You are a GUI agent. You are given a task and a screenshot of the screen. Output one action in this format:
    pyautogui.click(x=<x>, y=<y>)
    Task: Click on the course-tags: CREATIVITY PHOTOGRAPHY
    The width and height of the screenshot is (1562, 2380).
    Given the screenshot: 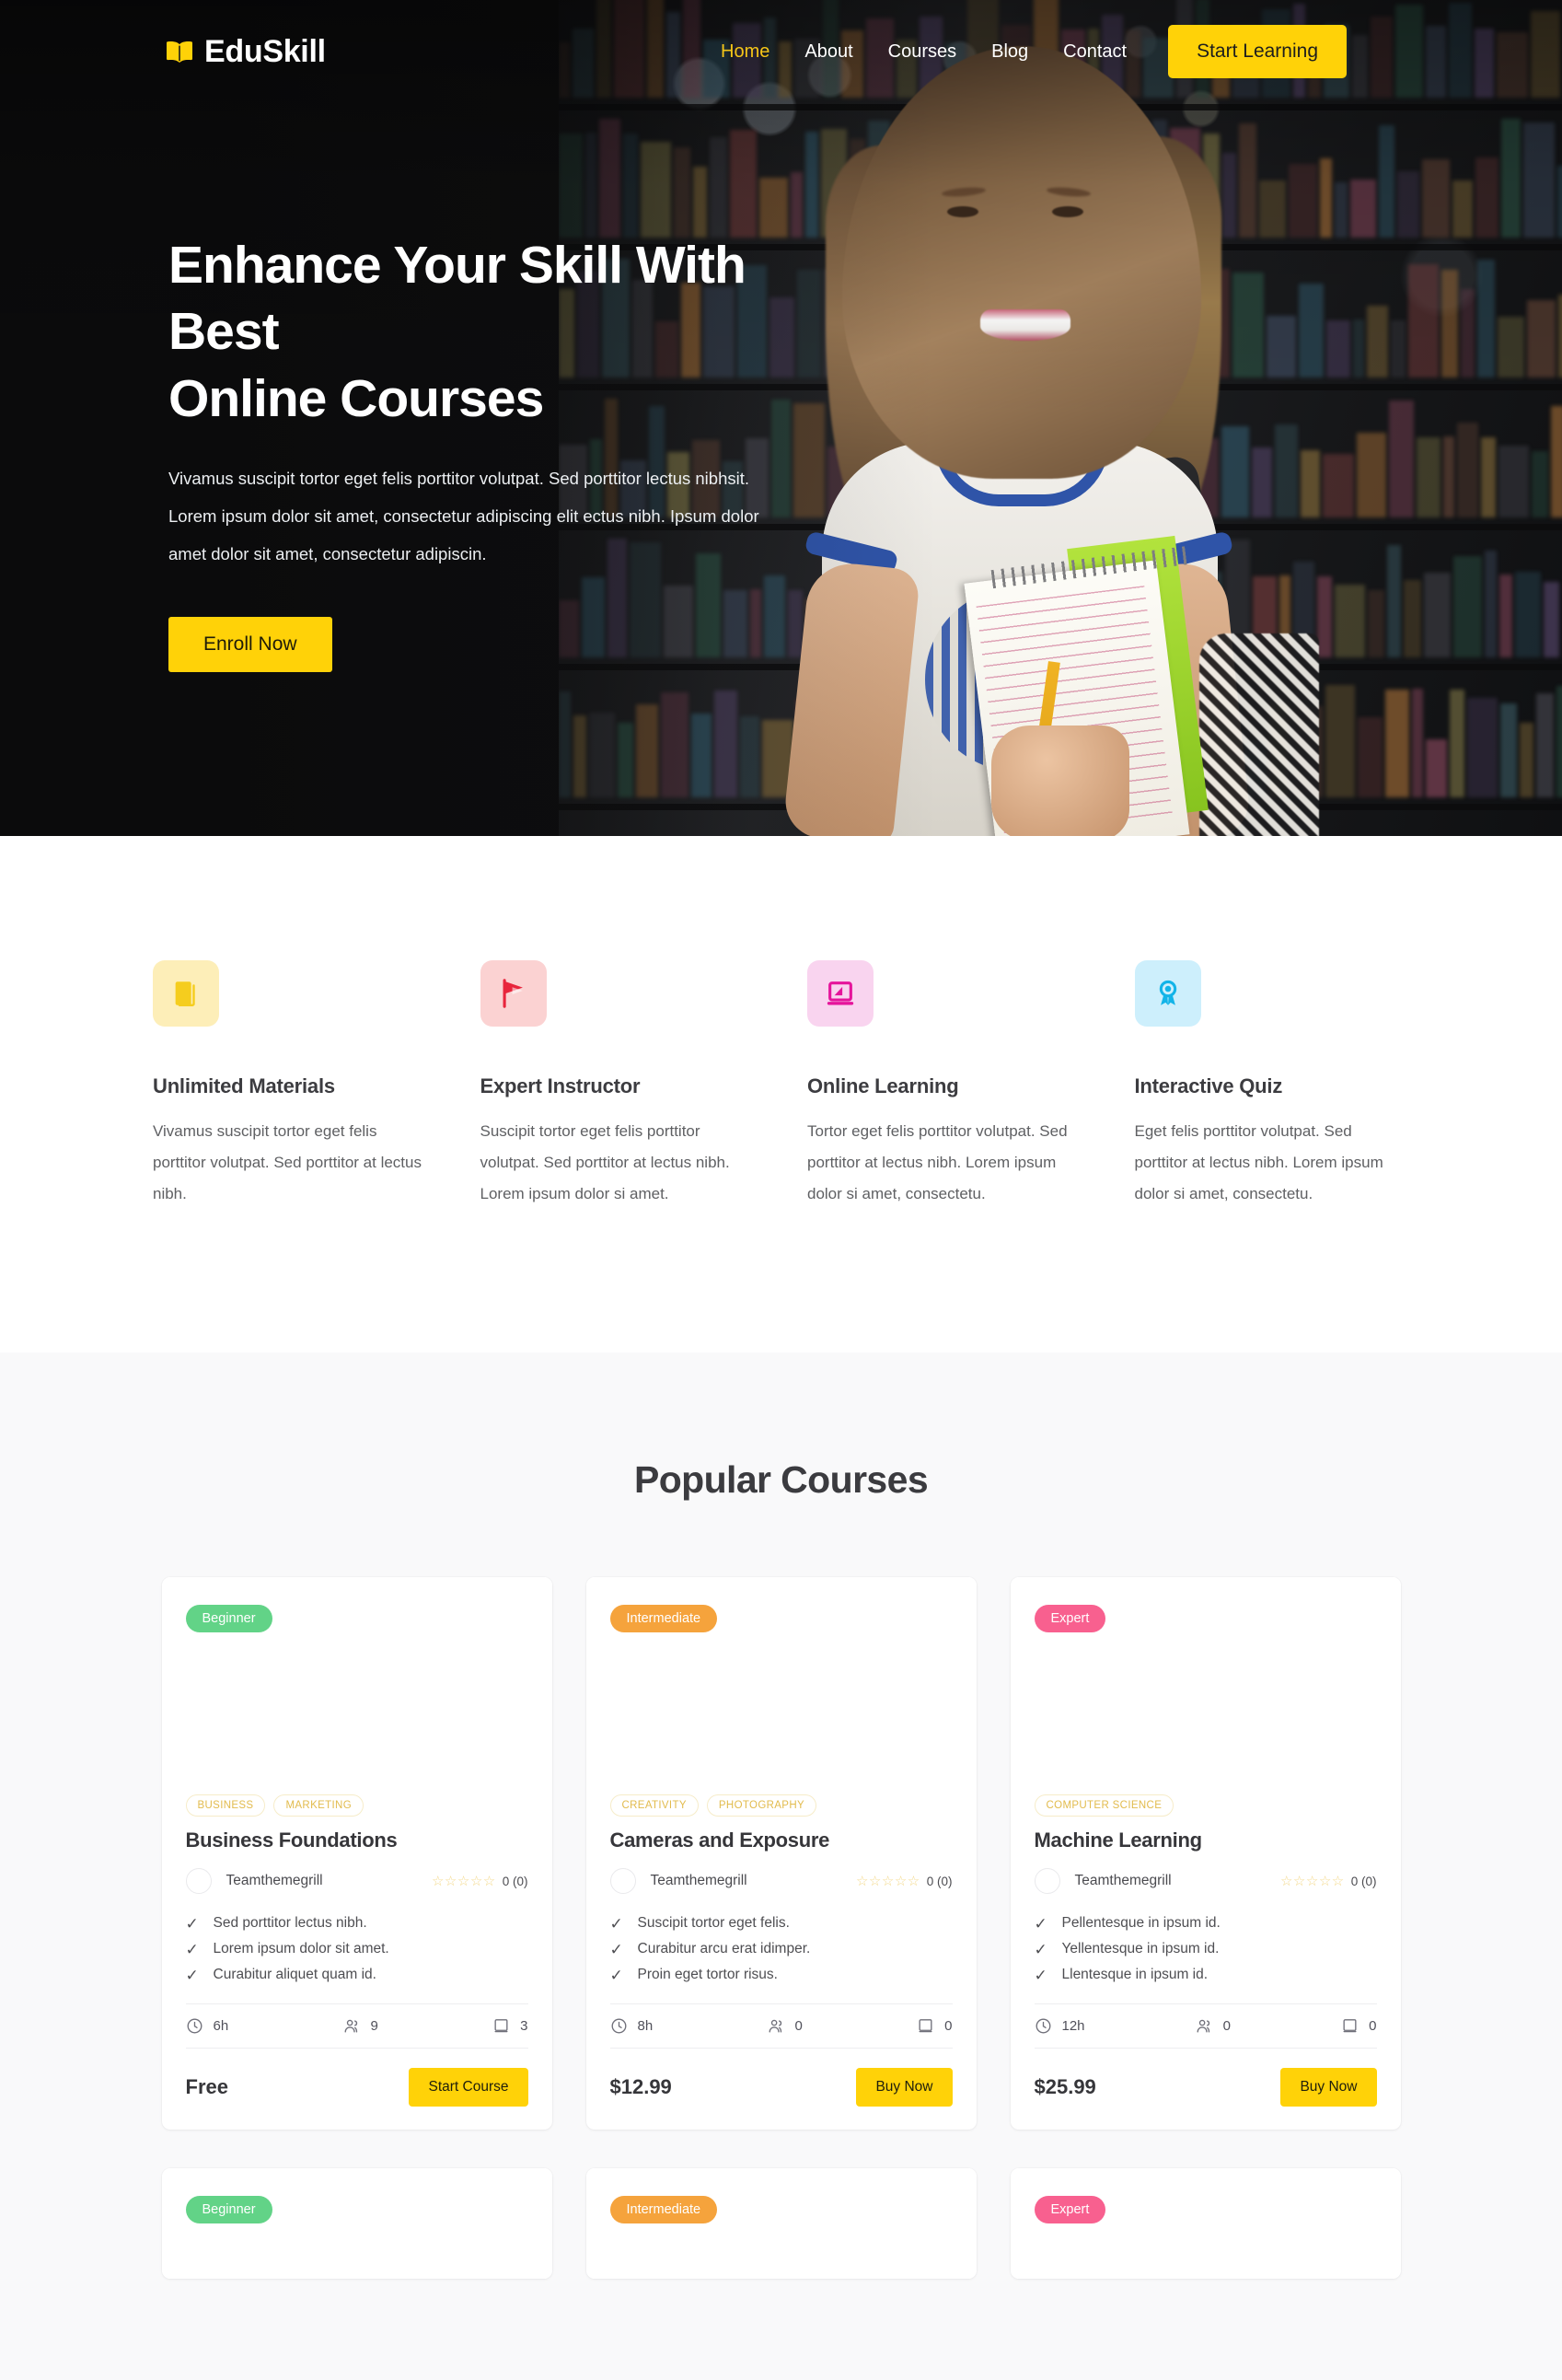 What is the action you would take?
    pyautogui.click(x=781, y=1805)
    